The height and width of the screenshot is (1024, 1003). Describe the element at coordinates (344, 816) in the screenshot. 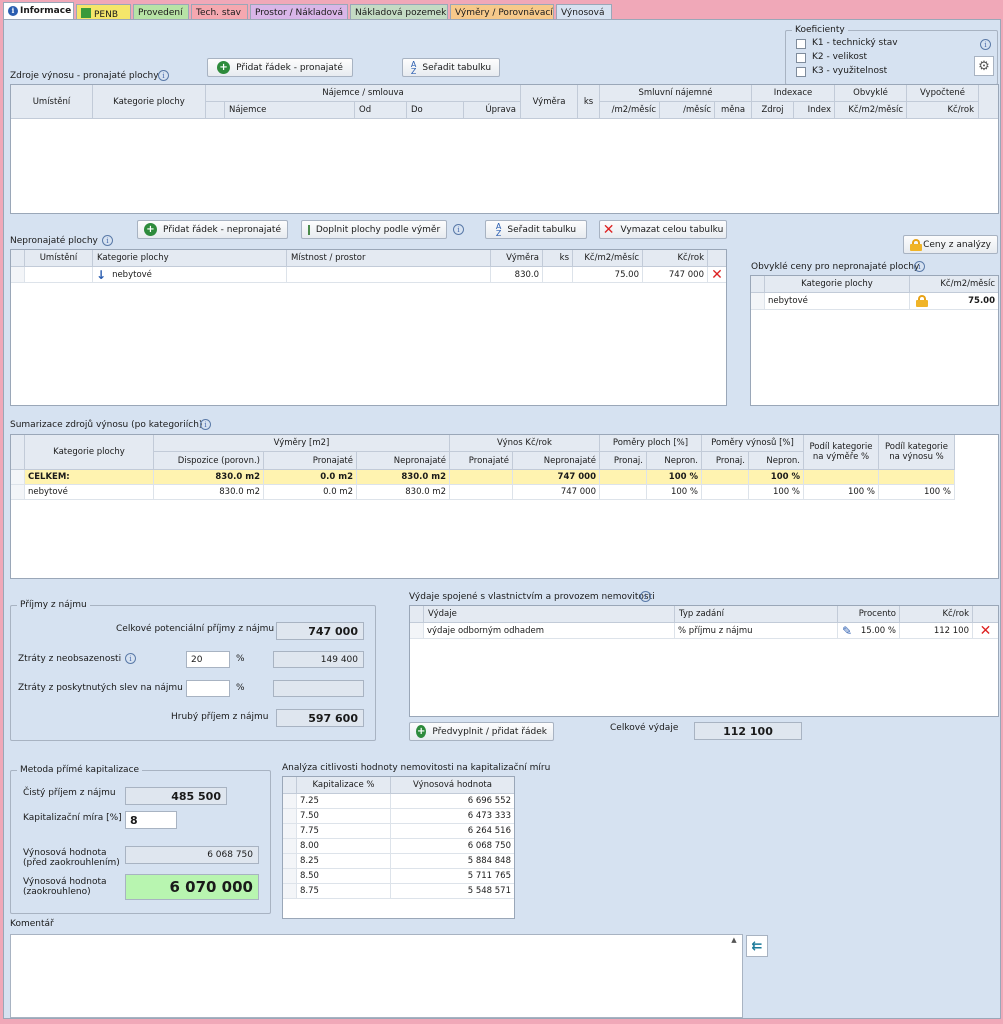

I see `cell-kapitalizace: 7.50` at that location.